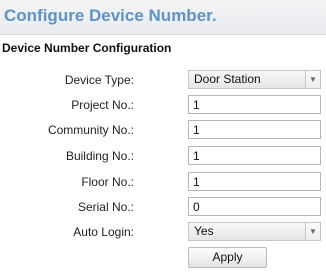 This screenshot has width=326, height=273. What do you see at coordinates (107, 182) in the screenshot?
I see `floor-no-label: Floor No.:` at bounding box center [107, 182].